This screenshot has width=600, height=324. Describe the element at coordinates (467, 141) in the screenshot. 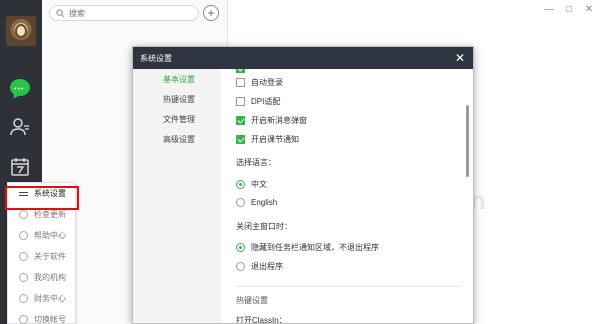

I see `scrollbar` at that location.